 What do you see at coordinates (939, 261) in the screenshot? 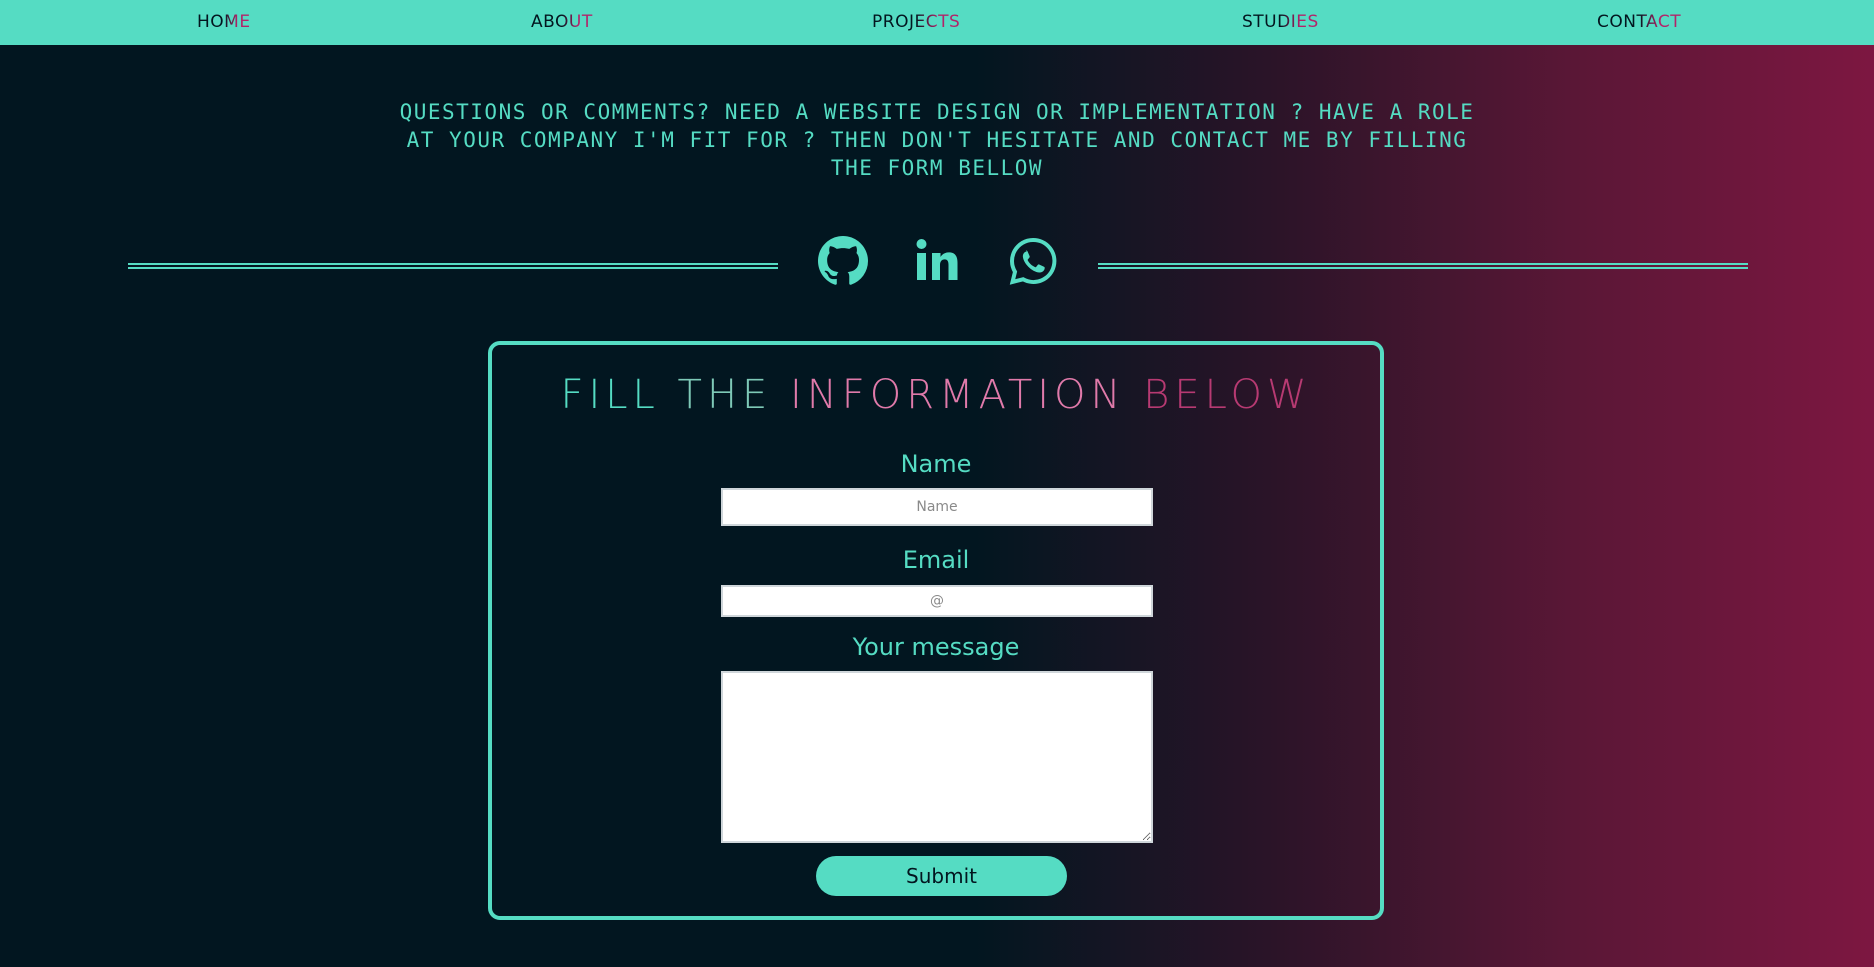
I see `linkedin-icon` at bounding box center [939, 261].